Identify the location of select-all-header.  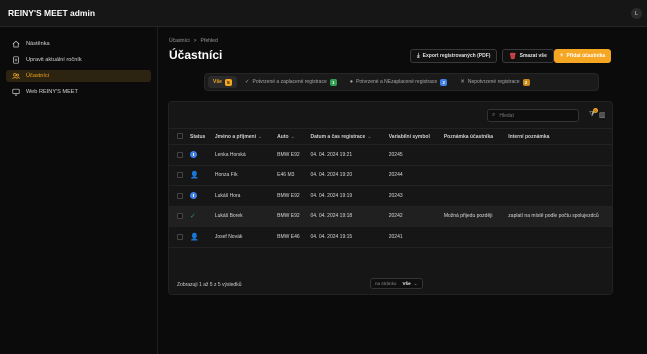
(178, 136).